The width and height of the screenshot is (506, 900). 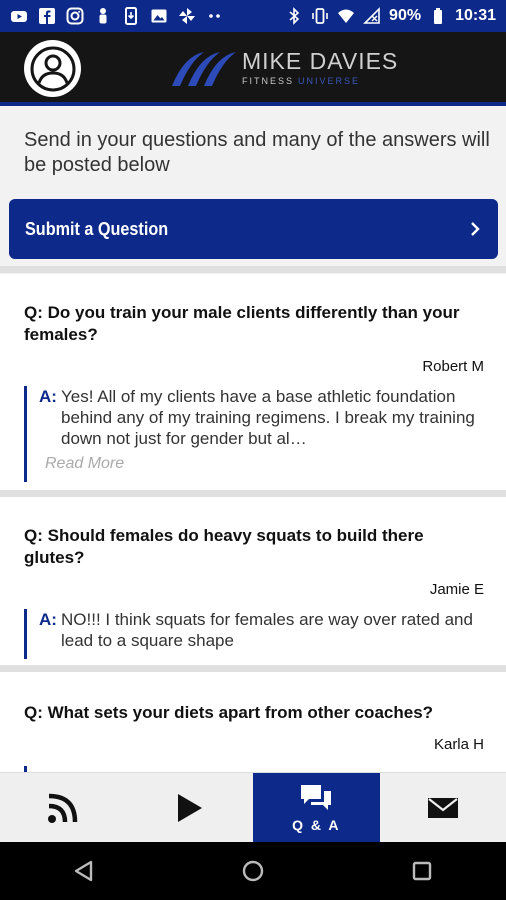 I want to click on system-nav-bar, so click(x=253, y=871).